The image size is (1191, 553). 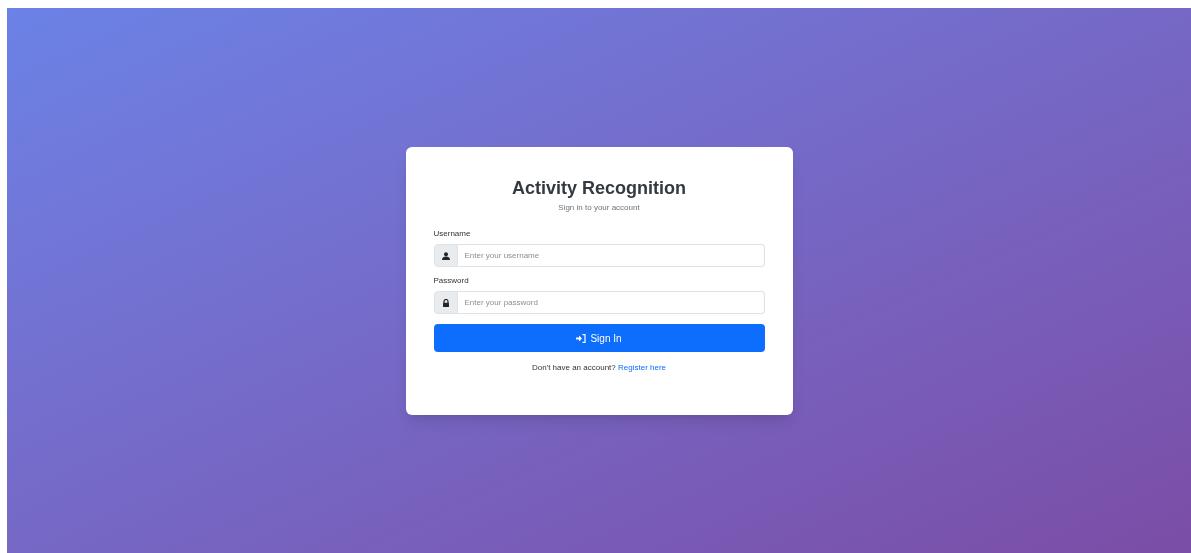 What do you see at coordinates (445, 255) in the screenshot?
I see `user-icon` at bounding box center [445, 255].